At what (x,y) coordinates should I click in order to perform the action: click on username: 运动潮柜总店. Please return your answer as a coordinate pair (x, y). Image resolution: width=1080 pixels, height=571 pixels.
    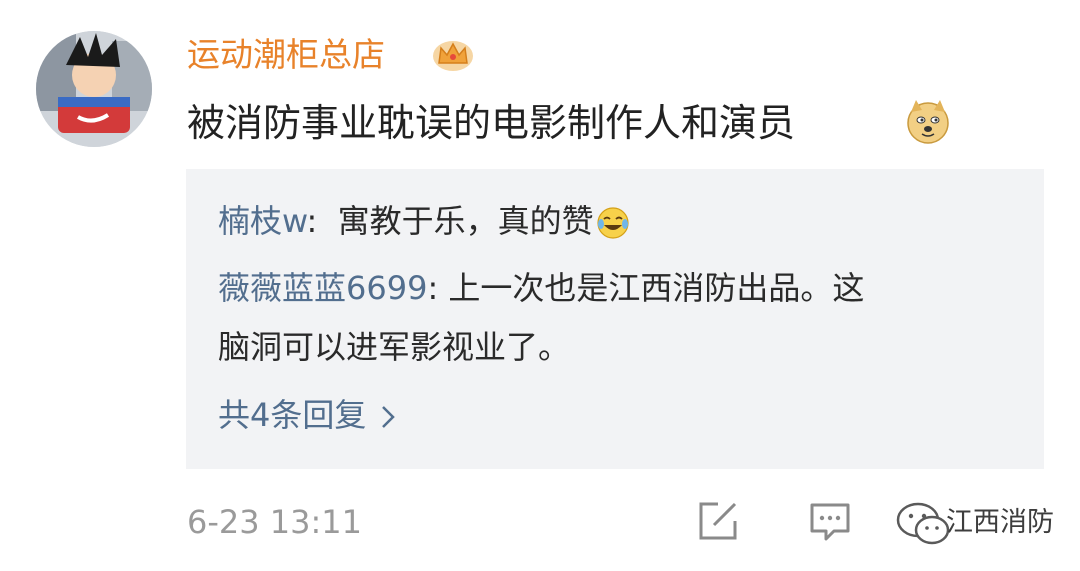
    Looking at the image, I should click on (286, 55).